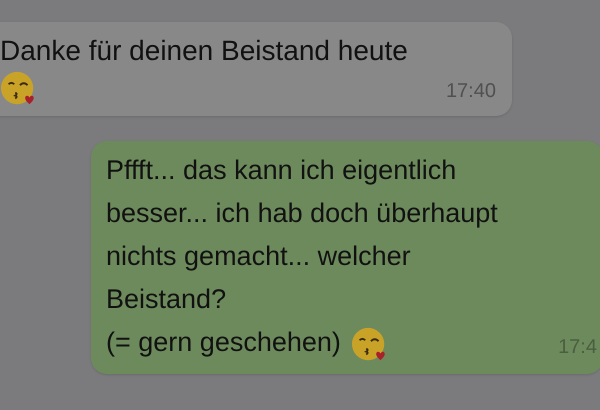 The width and height of the screenshot is (600, 410). Describe the element at coordinates (223, 342) in the screenshot. I see `message-text: (= gern geschehen)` at that location.